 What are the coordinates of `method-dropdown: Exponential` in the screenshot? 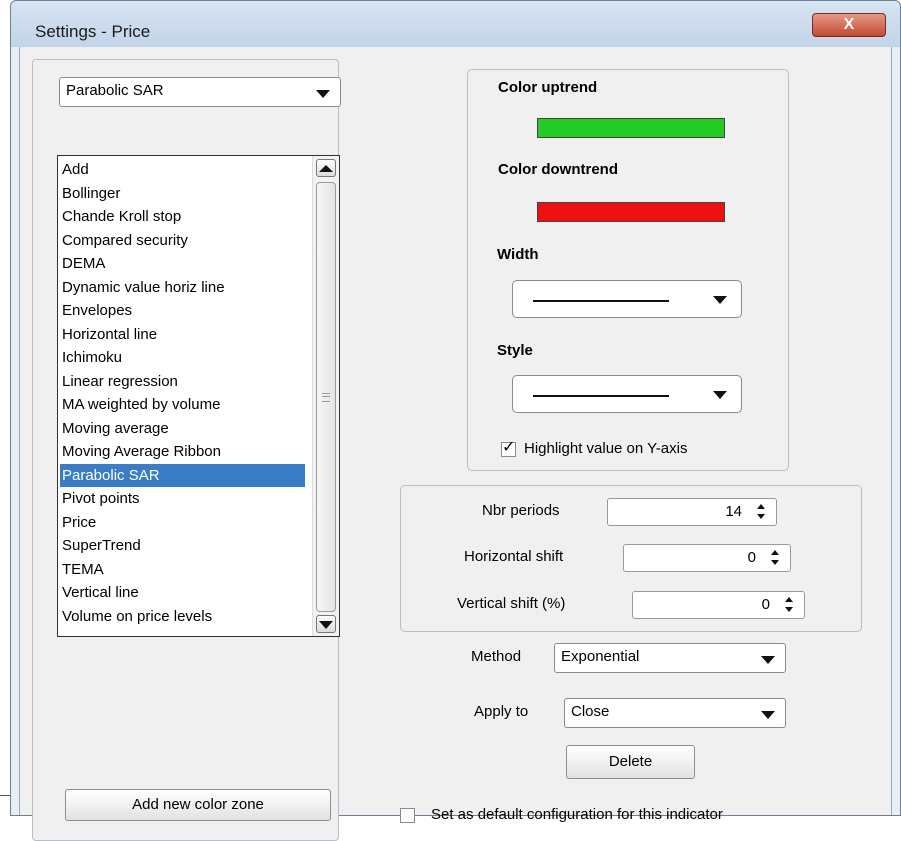 It's located at (670, 658).